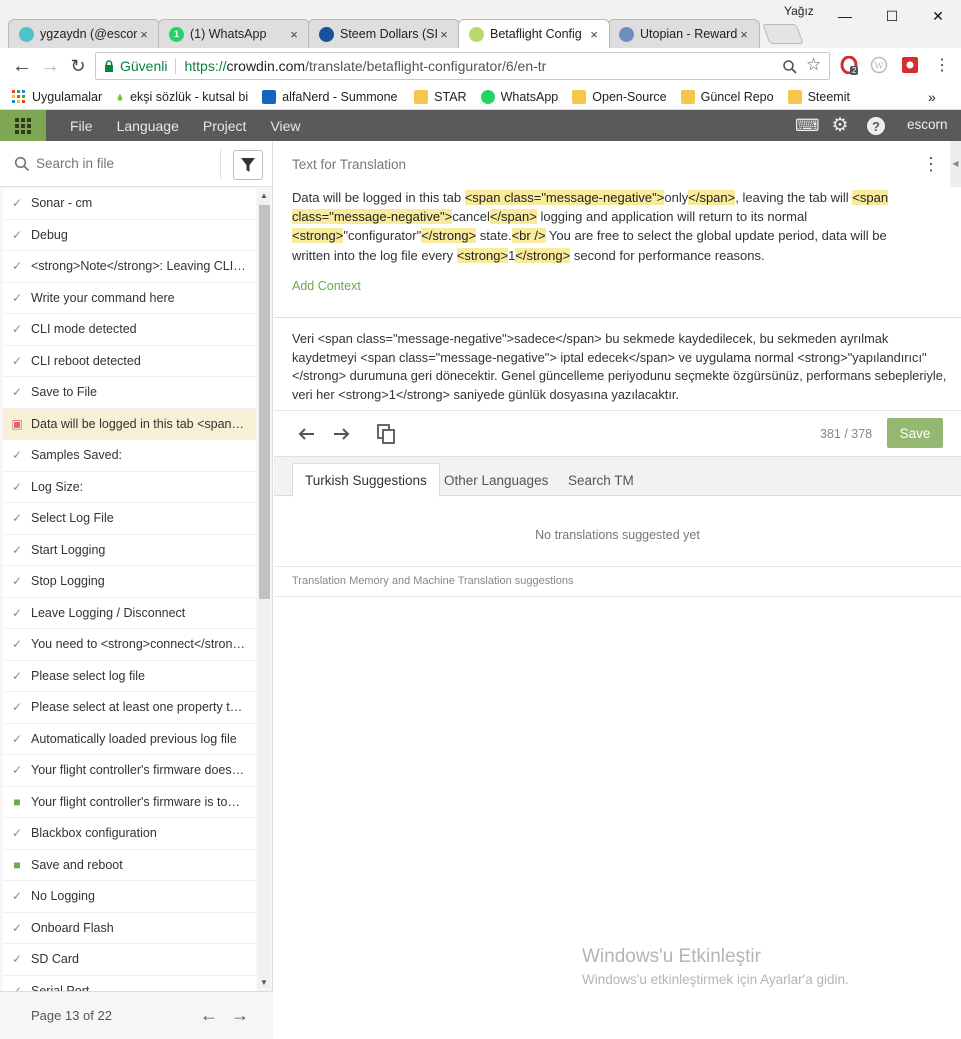  I want to click on bookmark-open-source-folder: Open-Source, so click(619, 96).